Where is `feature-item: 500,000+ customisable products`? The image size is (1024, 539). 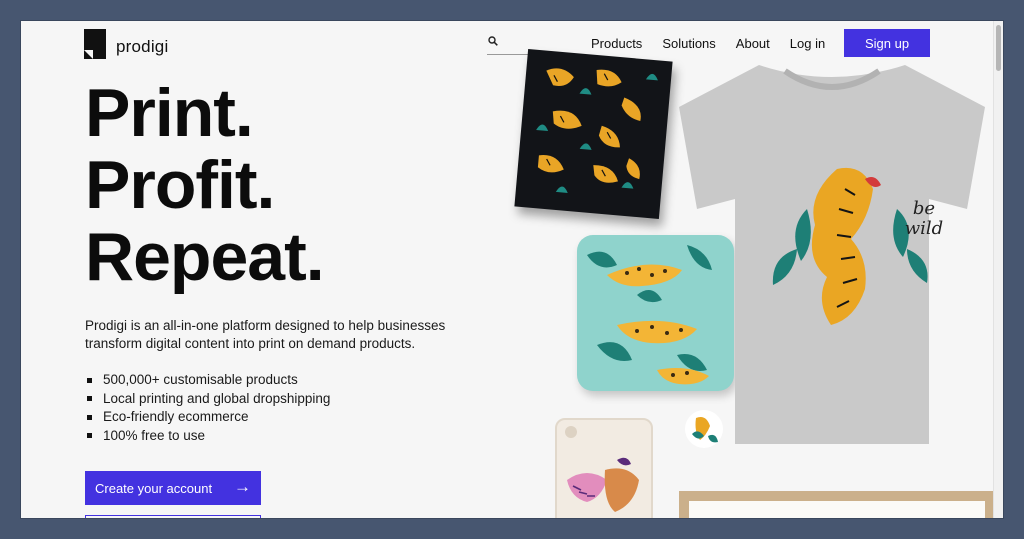
feature-item: 500,000+ customisable products is located at coordinates (207, 380).